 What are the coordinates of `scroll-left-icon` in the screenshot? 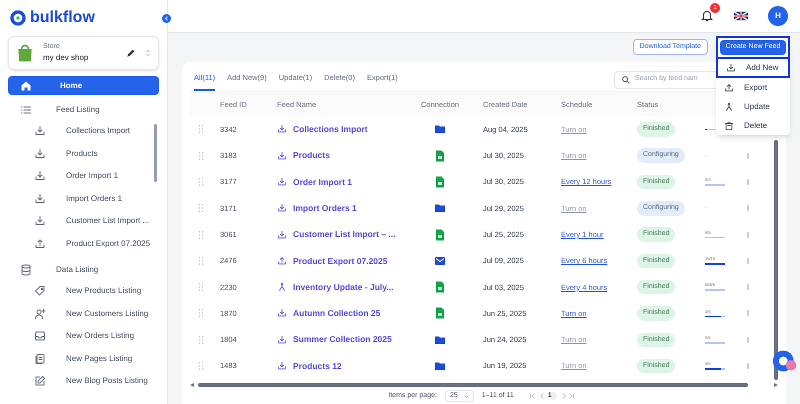 It's located at (192, 385).